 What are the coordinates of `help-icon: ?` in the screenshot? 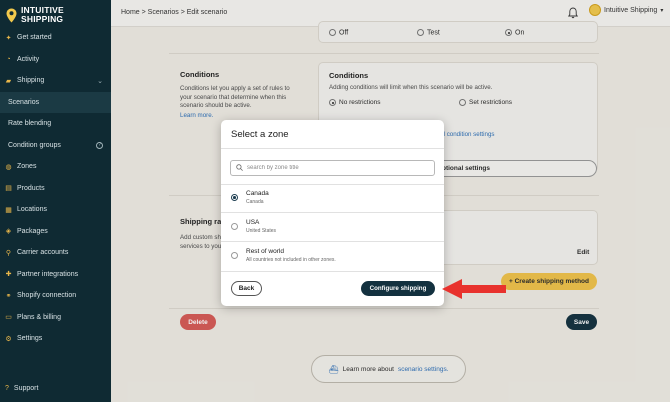 It's located at (99, 145).